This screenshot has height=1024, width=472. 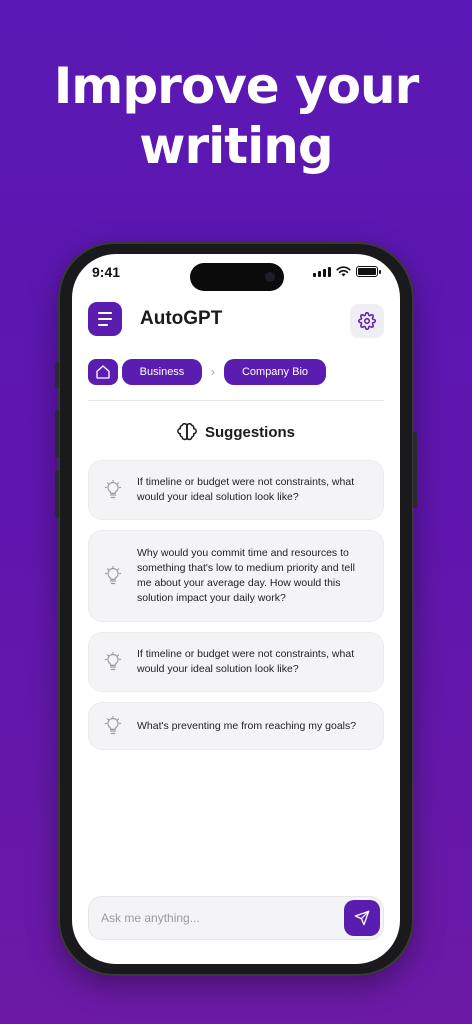 What do you see at coordinates (207, 372) in the screenshot?
I see `breadcrumb: Business › Company Bio` at bounding box center [207, 372].